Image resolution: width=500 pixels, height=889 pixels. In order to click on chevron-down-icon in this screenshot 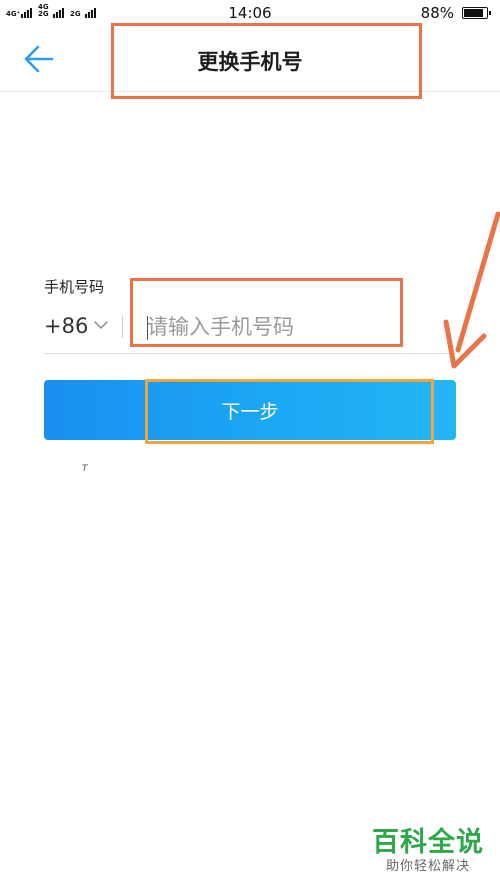, I will do `click(101, 325)`.